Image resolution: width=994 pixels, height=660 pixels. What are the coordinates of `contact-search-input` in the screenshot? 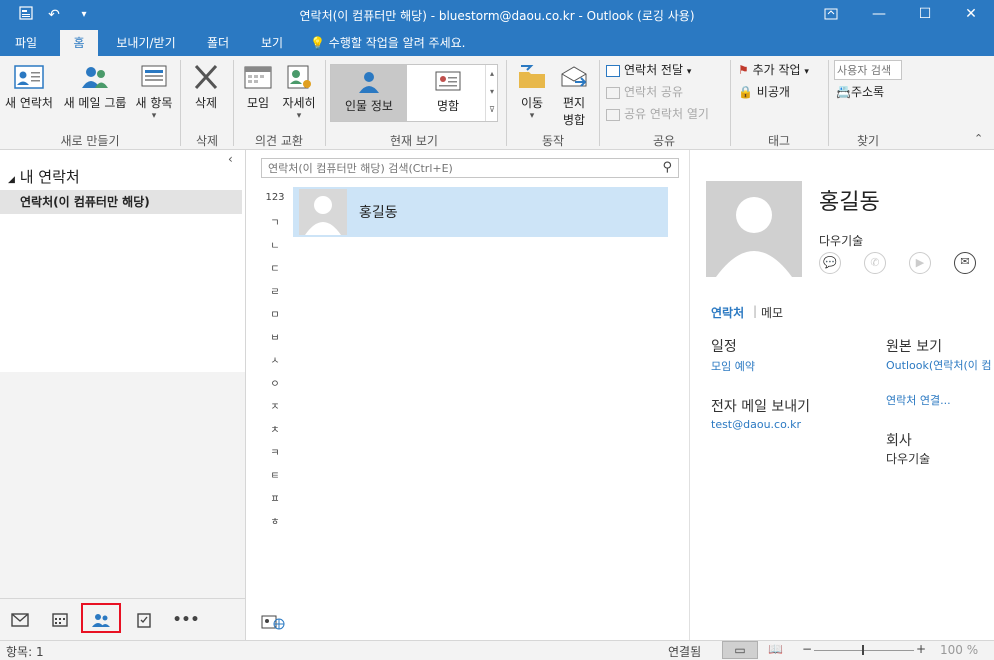 It's located at (457, 168).